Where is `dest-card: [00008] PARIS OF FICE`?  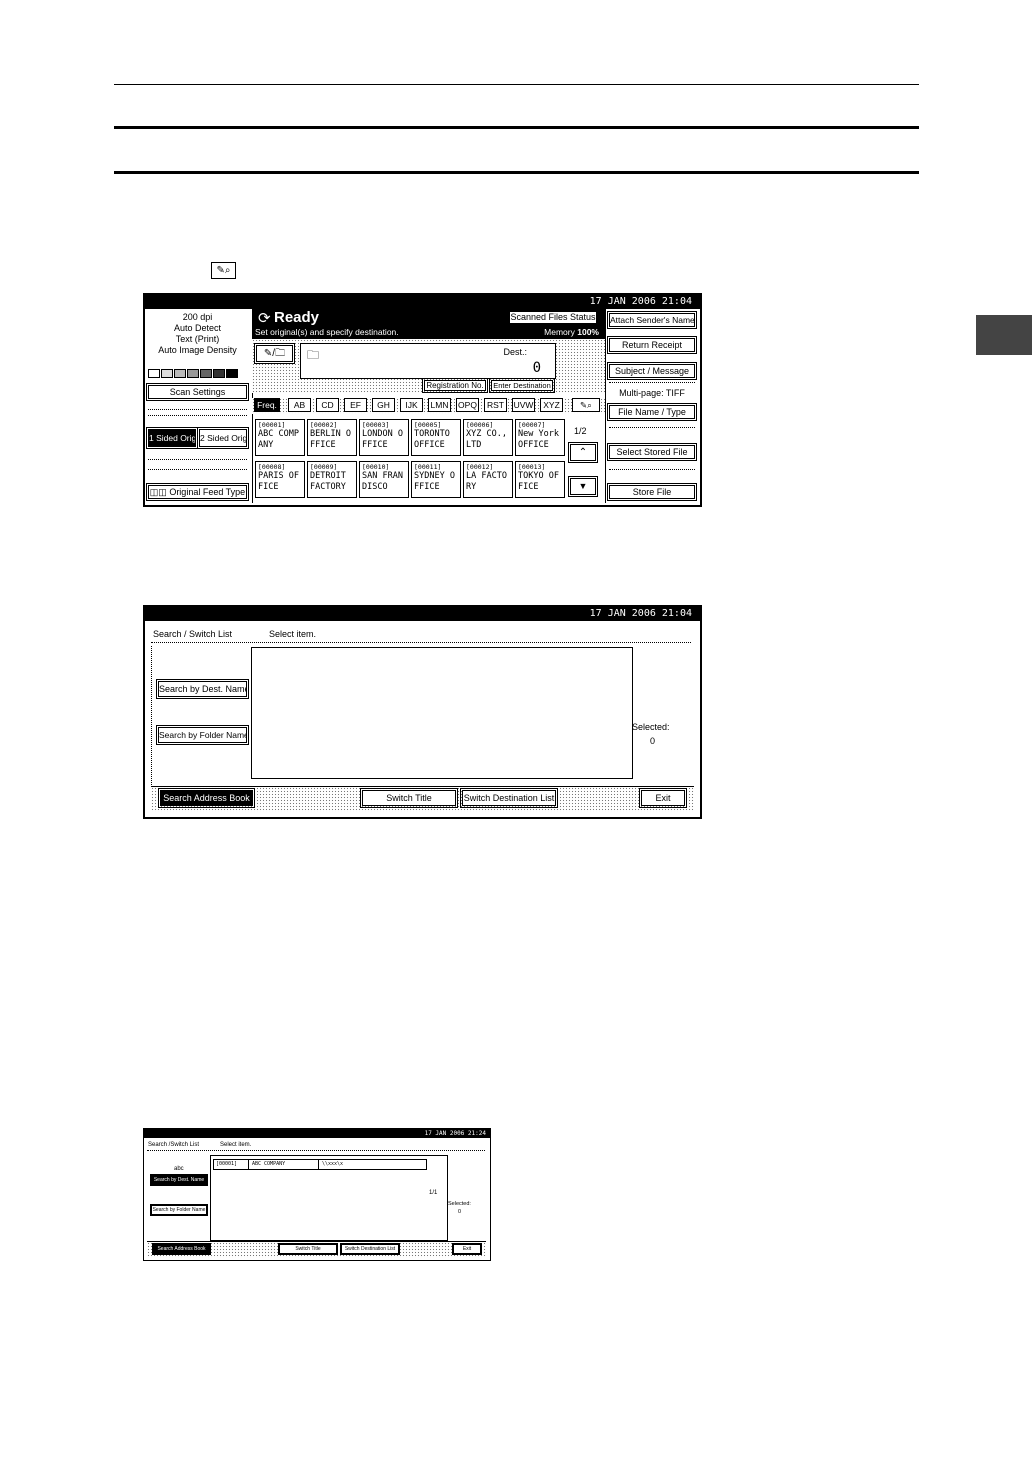
dest-card: [00008] PARIS OF FICE is located at coordinates (280, 479).